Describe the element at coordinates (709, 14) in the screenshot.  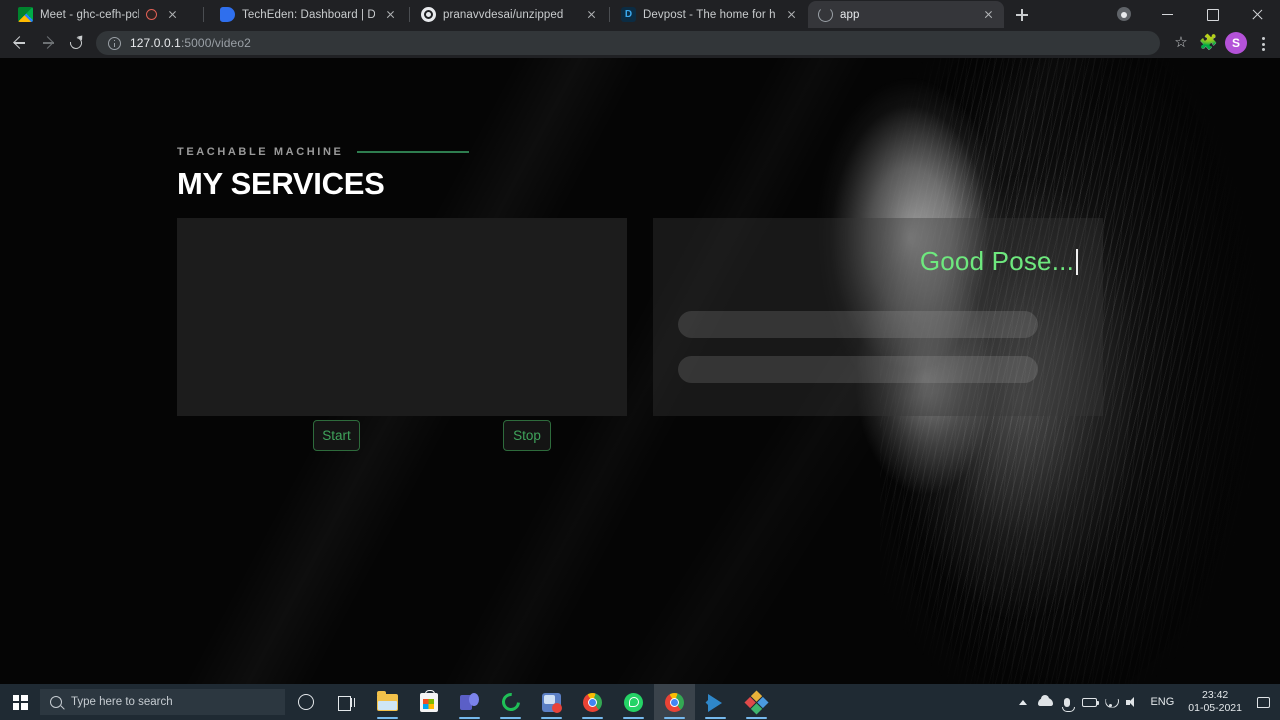
I see `tab-devpost: D Devpost - The home for hackath` at that location.